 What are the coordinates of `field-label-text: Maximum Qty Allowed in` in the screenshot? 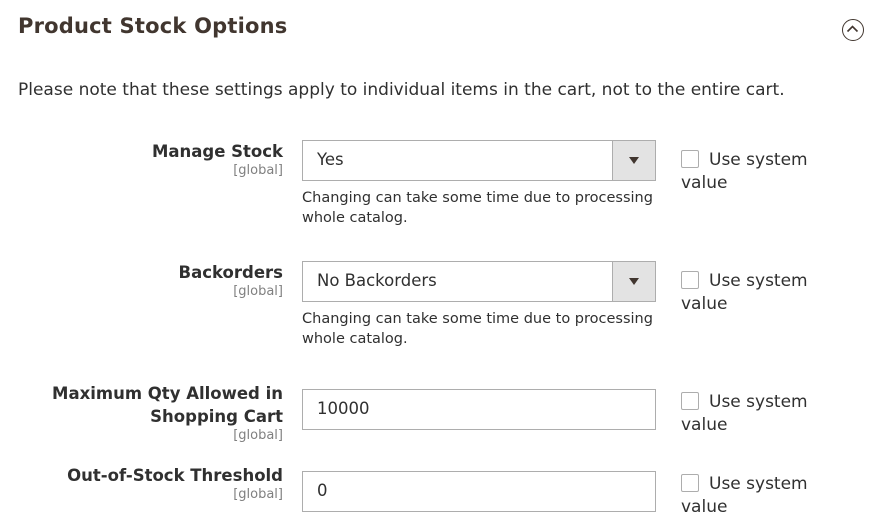 It's located at (167, 393).